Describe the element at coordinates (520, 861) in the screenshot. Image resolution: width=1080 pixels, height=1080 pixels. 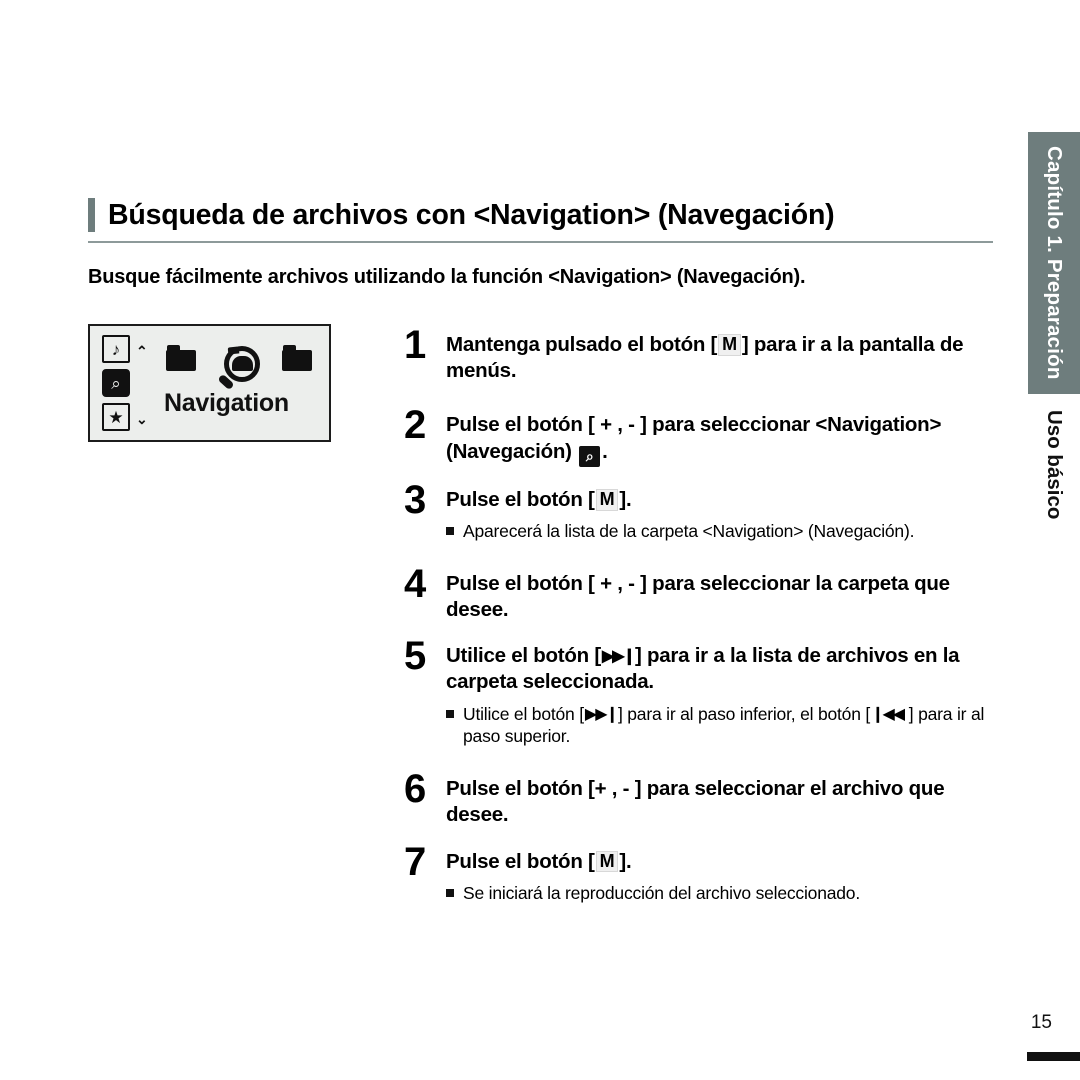
I see `step-7-text-a: Pulse el botón [` at that location.